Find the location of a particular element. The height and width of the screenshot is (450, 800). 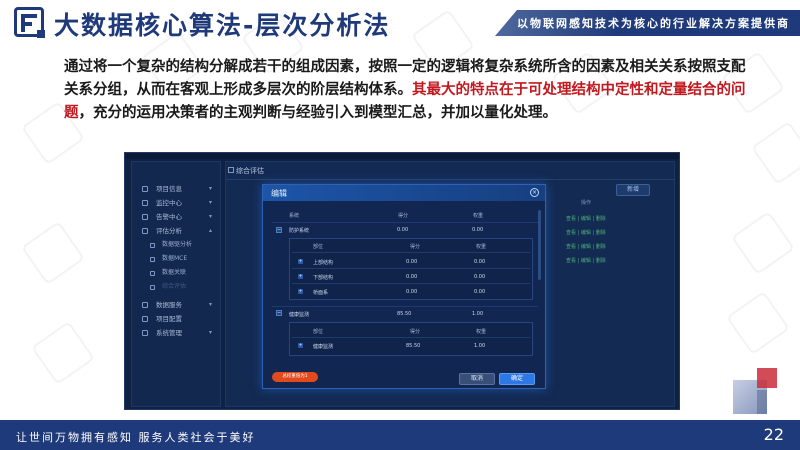

brand-logo is located at coordinates (29, 22).